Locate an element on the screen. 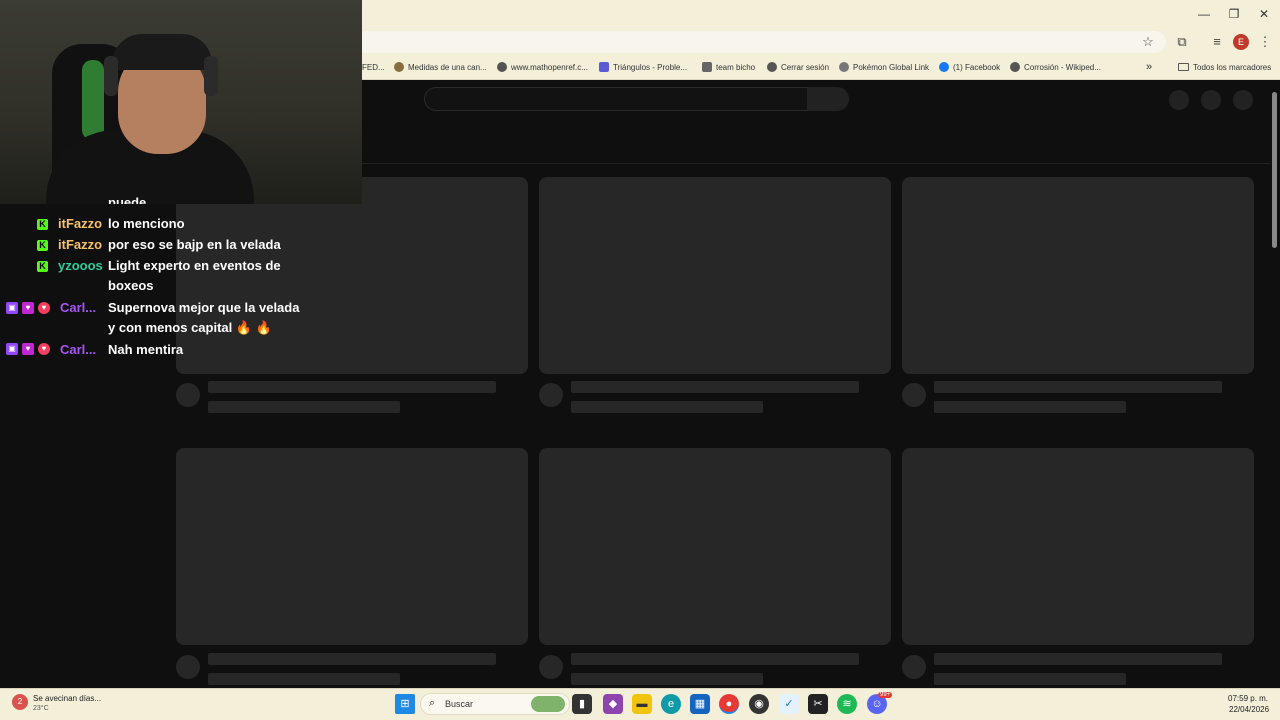  bookmarks-overflow-icon: » is located at coordinates (1149, 67).